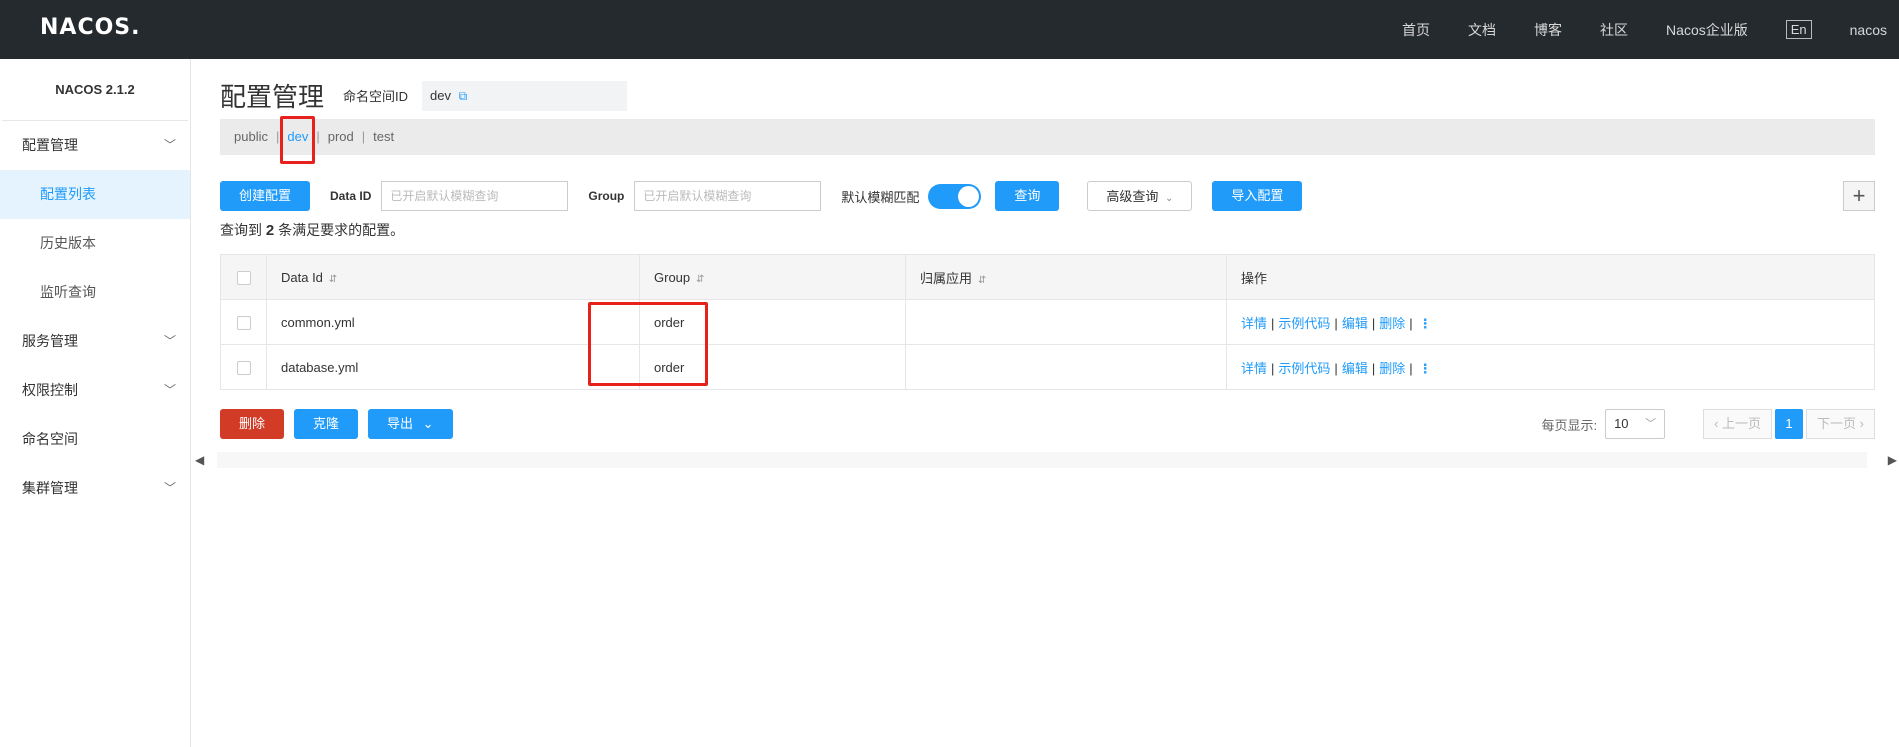 The height and width of the screenshot is (747, 1899). Describe the element at coordinates (383, 136) in the screenshot. I see `tab-test: test` at that location.